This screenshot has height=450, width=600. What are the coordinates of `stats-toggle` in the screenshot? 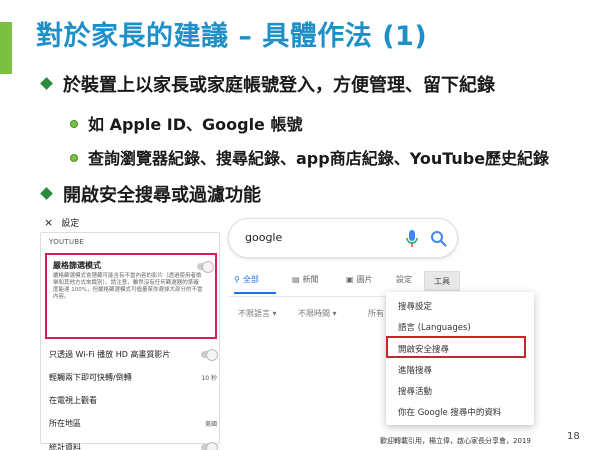 It's located at (209, 445).